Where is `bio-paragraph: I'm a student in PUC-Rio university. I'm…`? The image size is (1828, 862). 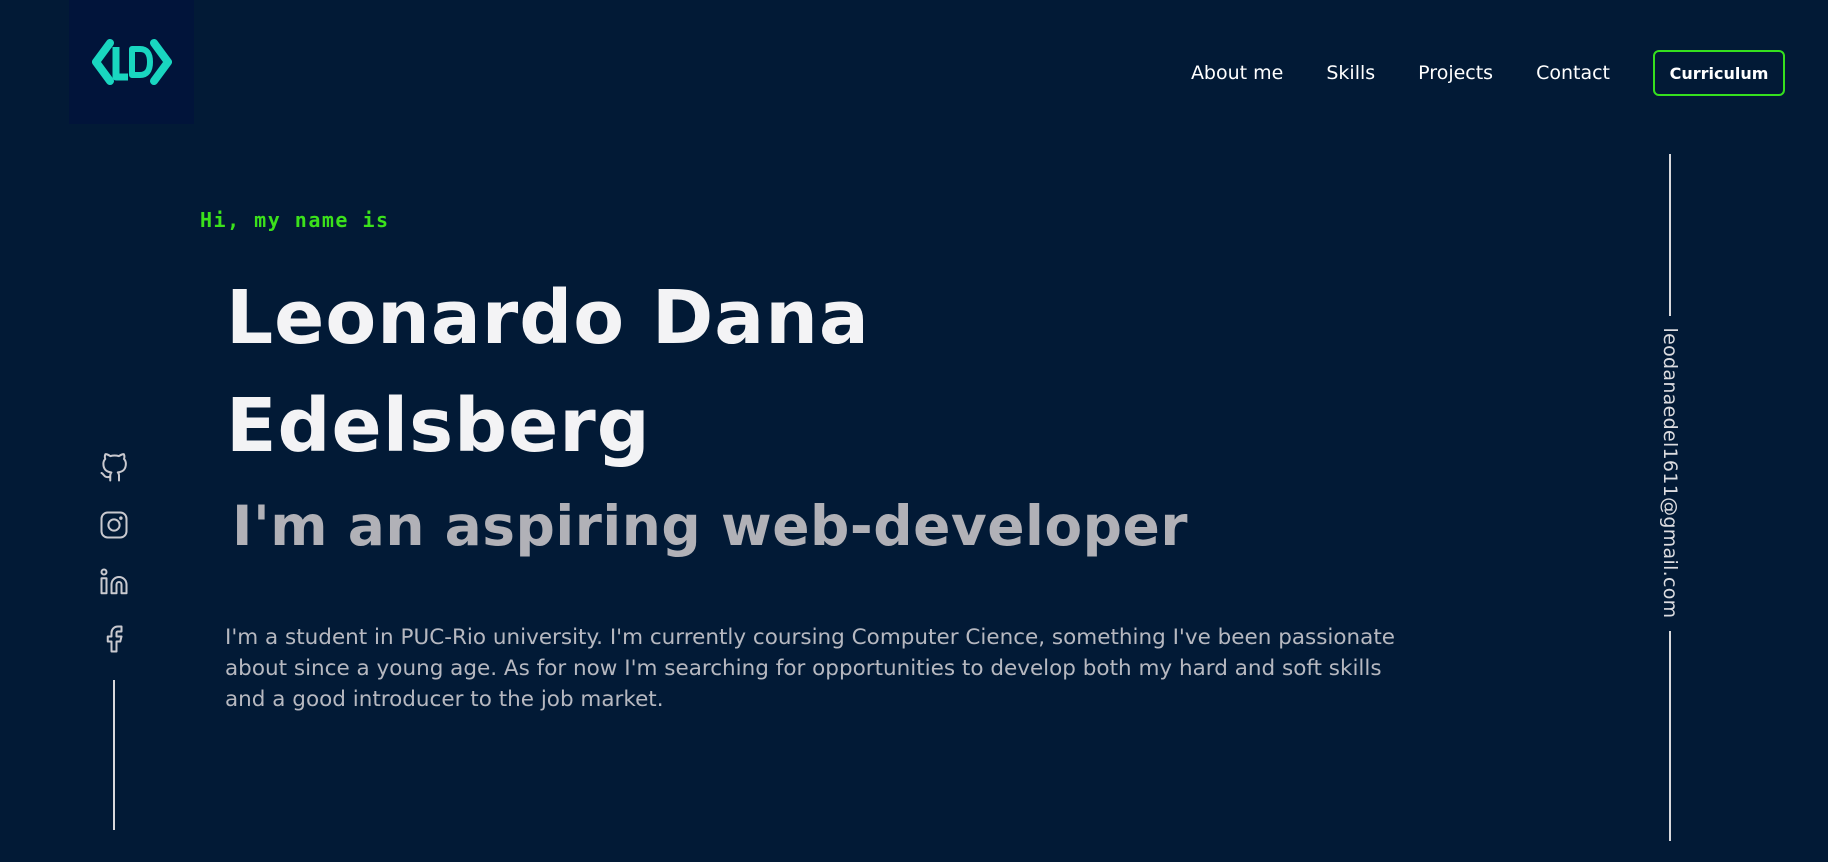
bio-paragraph: I'm a student in PUC-Rio university. I'm… is located at coordinates (810, 668).